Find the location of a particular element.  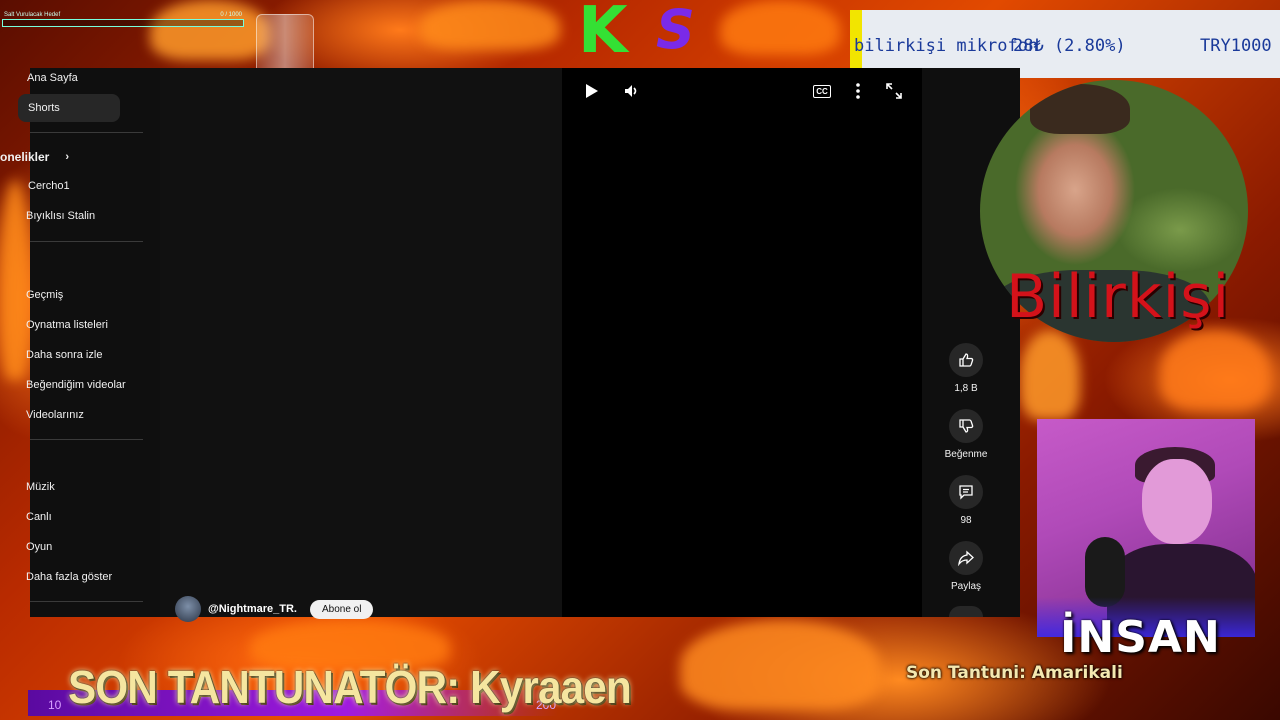

share-button: Paylaş is located at coordinates (966, 566).